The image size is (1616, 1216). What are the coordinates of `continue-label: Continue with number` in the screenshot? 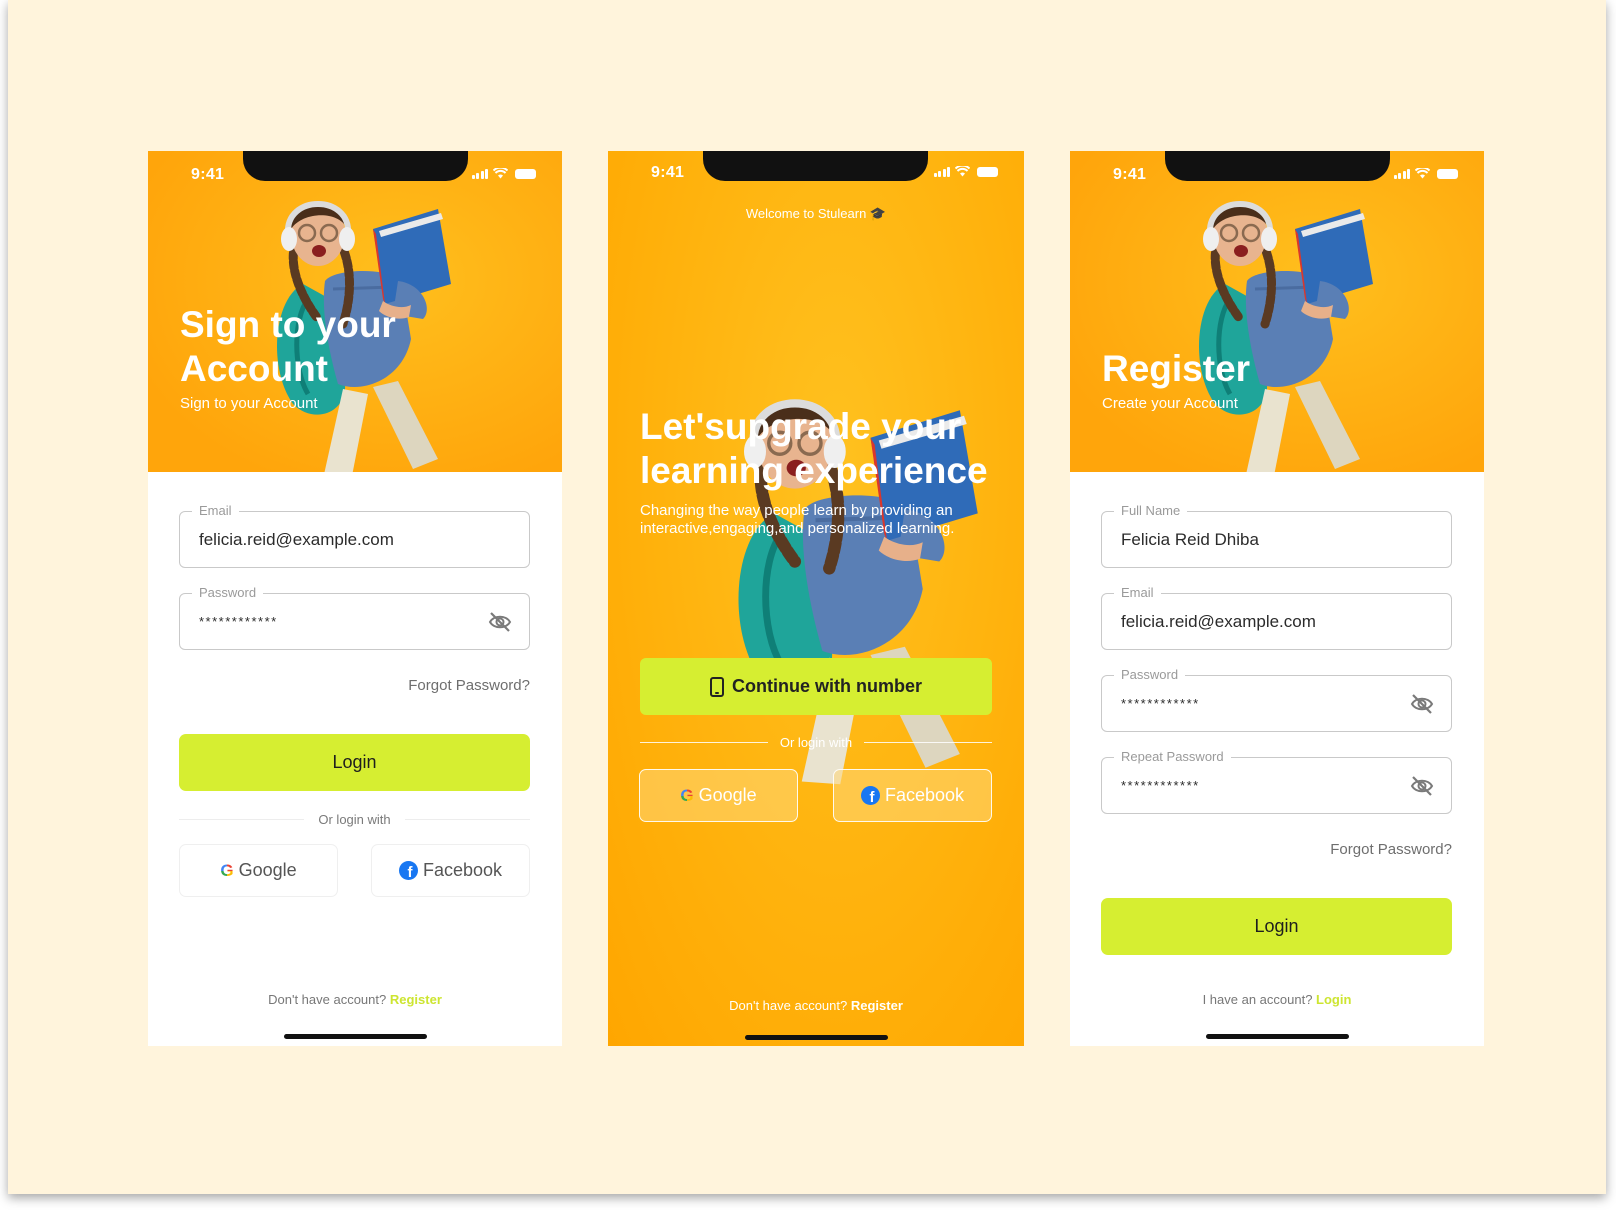 It's located at (827, 686).